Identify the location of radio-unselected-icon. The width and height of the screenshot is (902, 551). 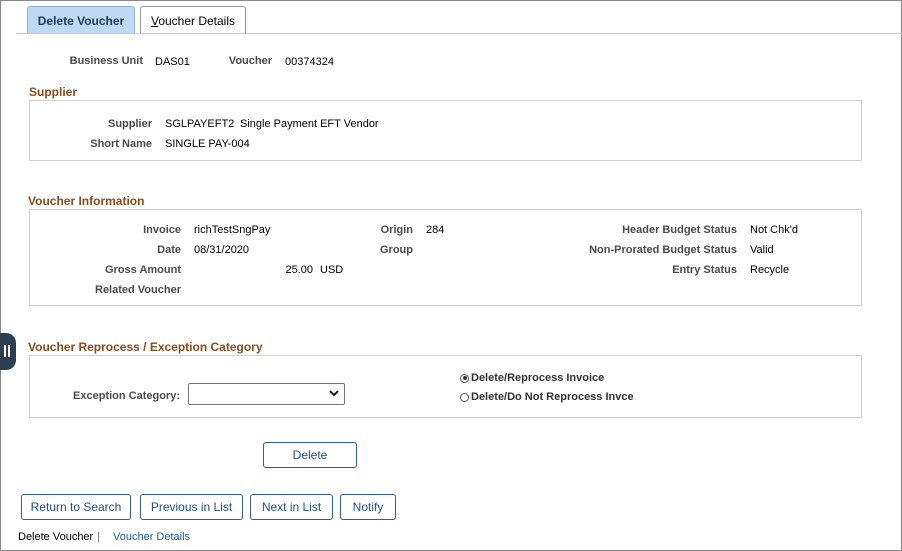
(464, 397).